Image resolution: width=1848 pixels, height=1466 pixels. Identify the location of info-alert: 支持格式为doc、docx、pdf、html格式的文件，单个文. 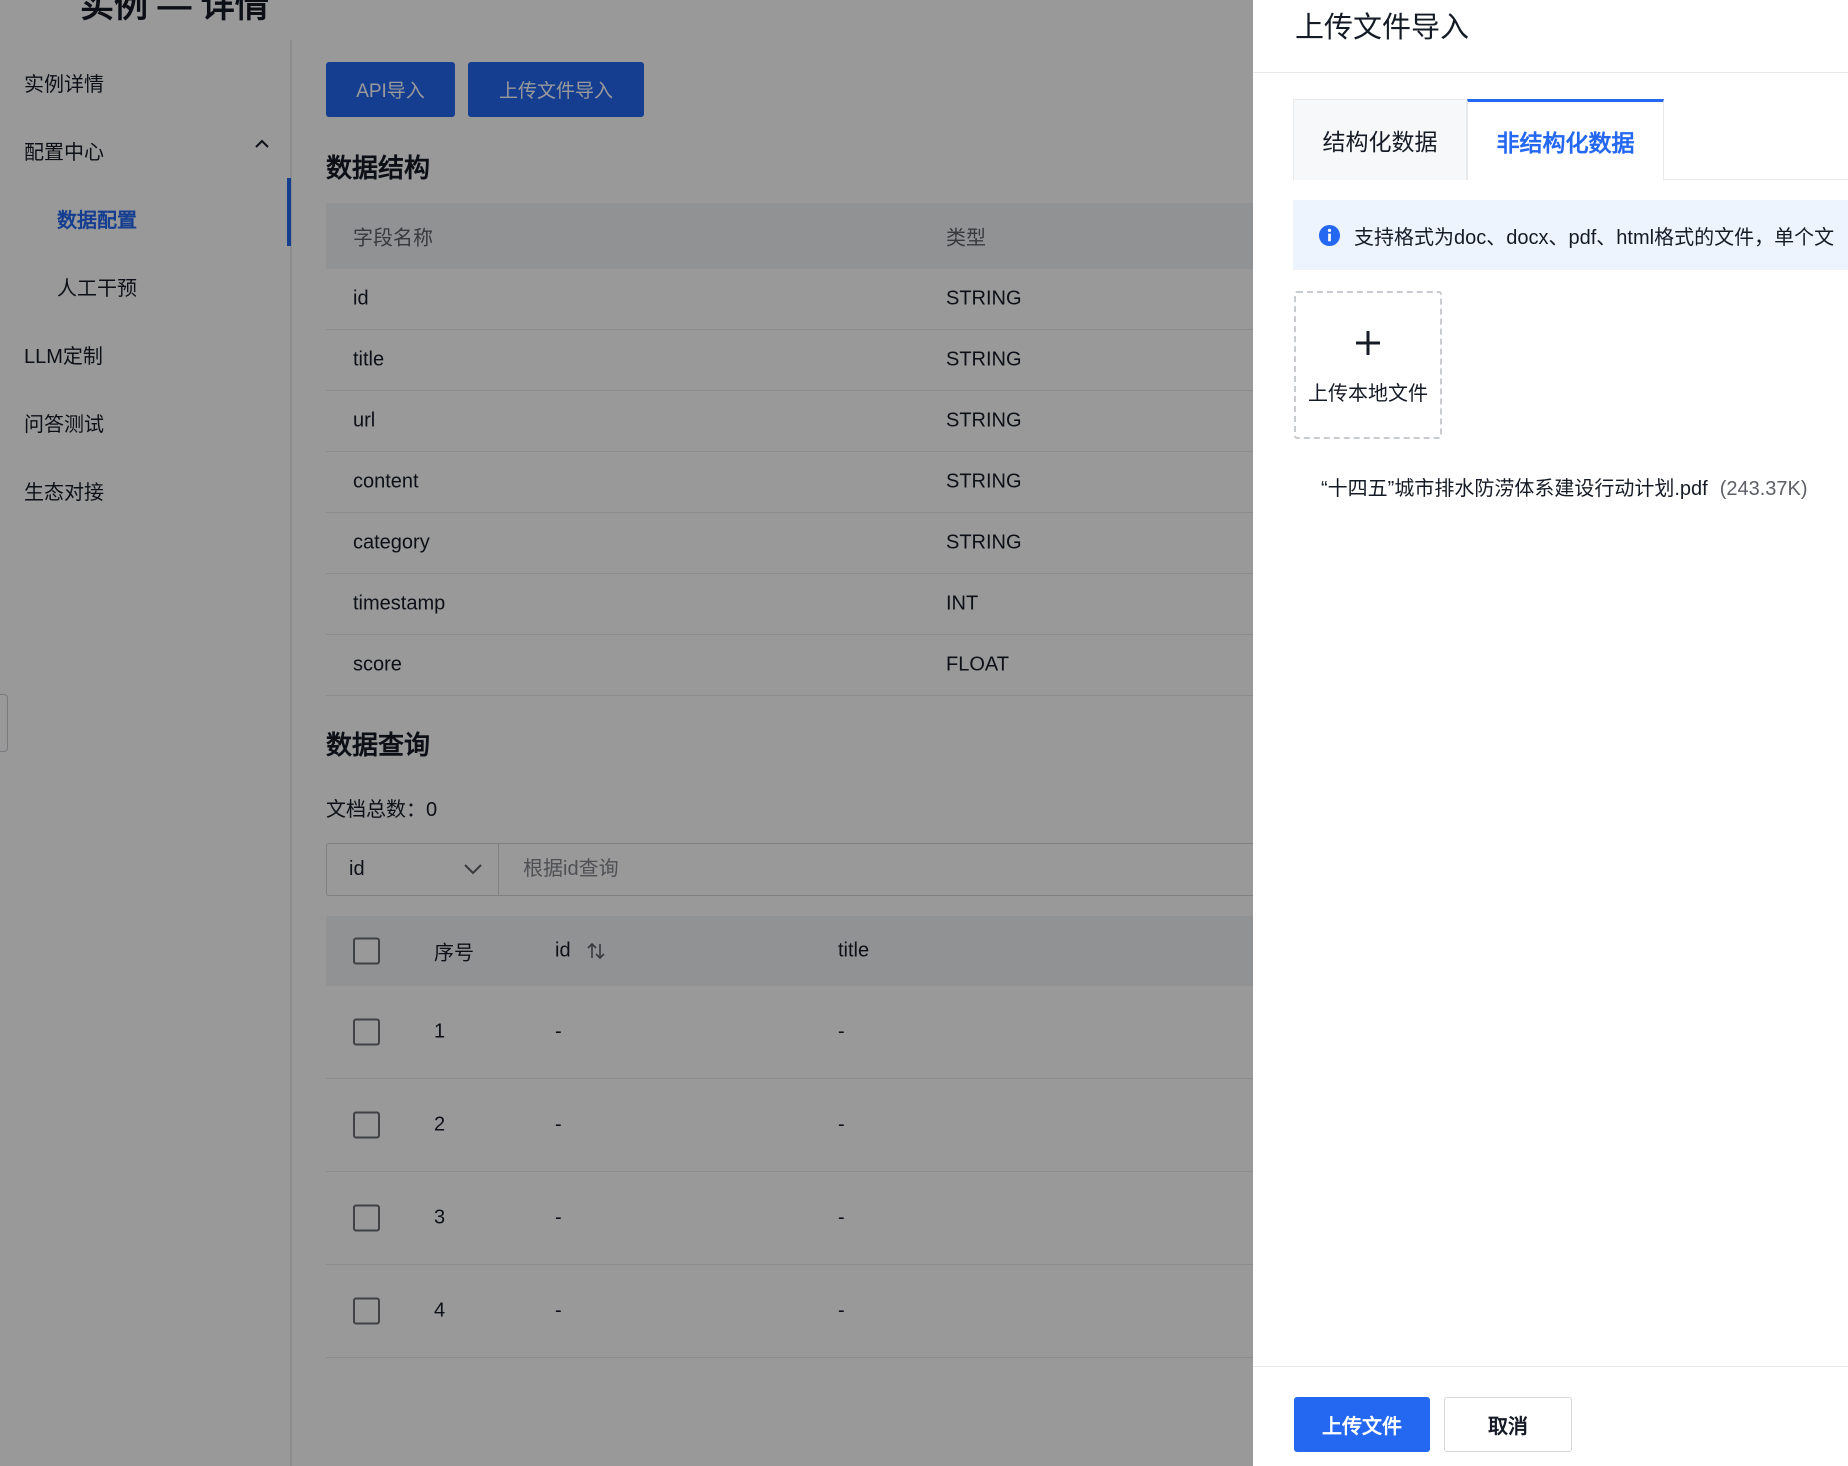
(1570, 235).